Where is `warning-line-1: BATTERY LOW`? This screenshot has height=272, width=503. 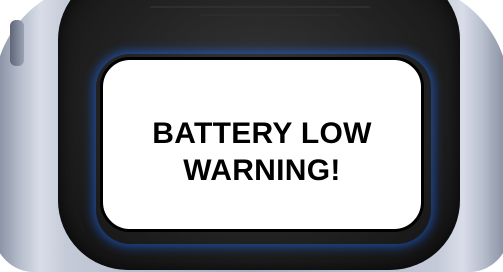
warning-line-1: BATTERY LOW is located at coordinates (262, 133).